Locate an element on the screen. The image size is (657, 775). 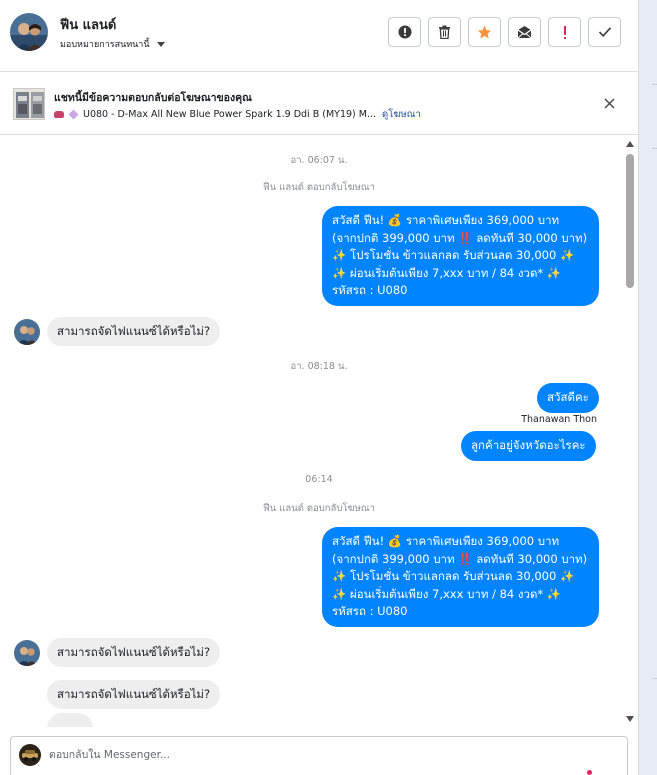
ad-banner-title: แชทนี้มีข้อความตอบกลับต่อโฆษณาของคุณ is located at coordinates (153, 98).